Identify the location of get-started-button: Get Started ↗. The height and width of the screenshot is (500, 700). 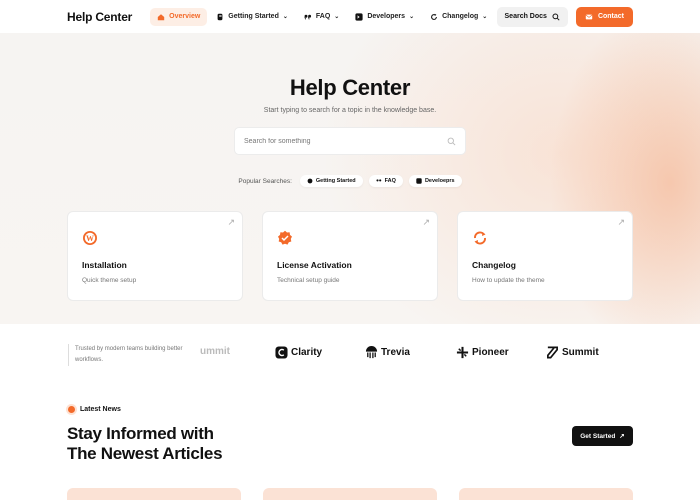
(602, 436).